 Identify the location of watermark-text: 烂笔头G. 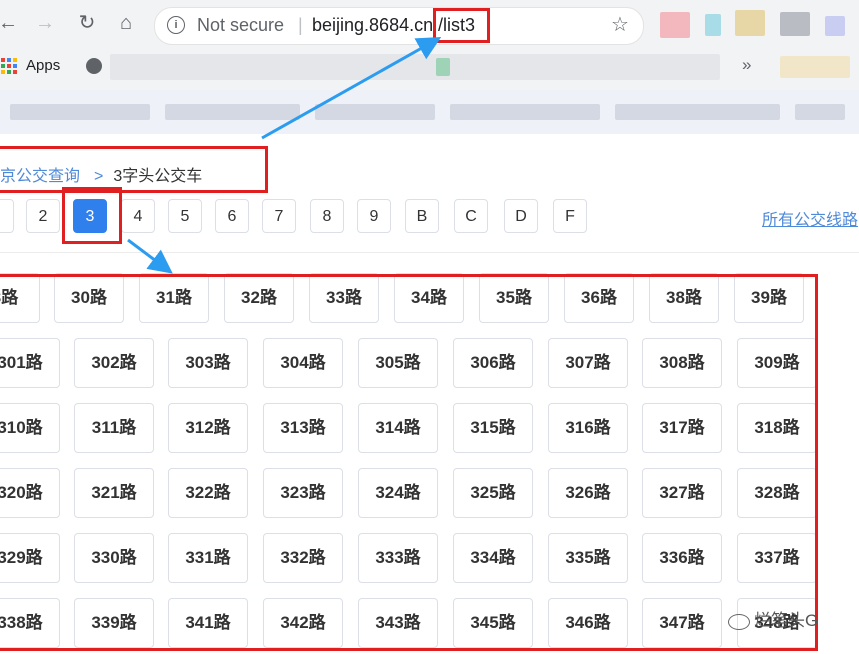
(786, 620).